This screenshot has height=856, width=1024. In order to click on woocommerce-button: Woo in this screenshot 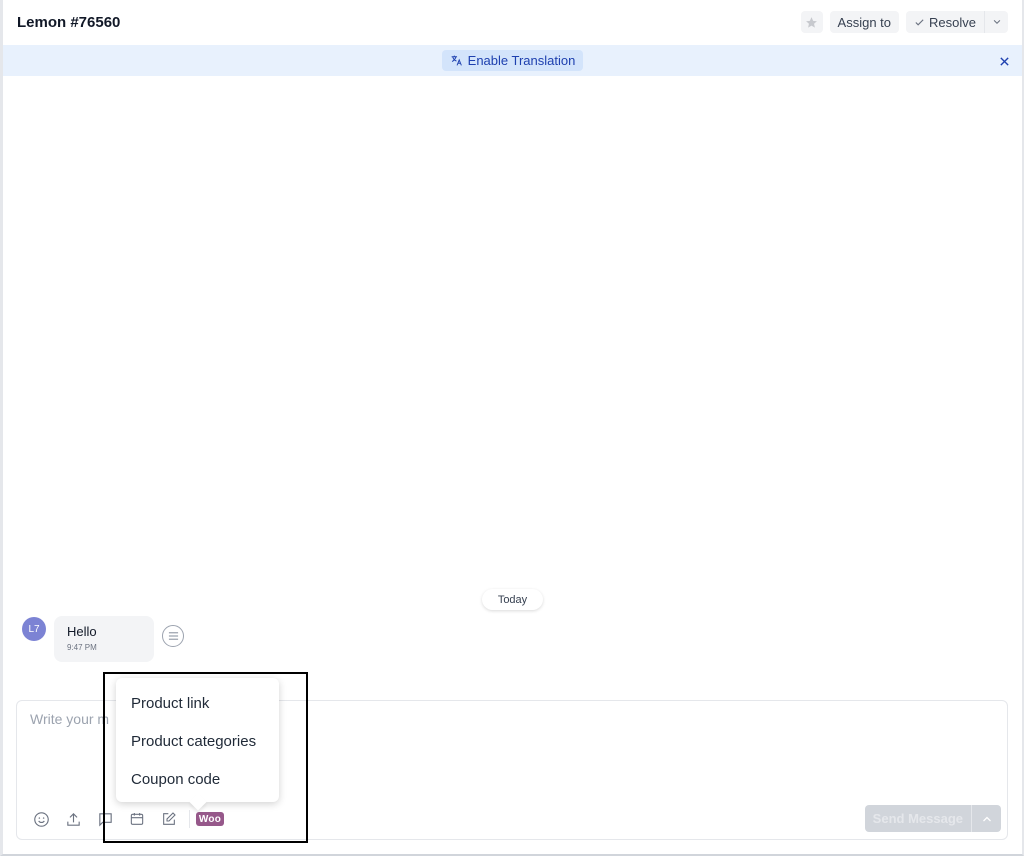, I will do `click(210, 819)`.